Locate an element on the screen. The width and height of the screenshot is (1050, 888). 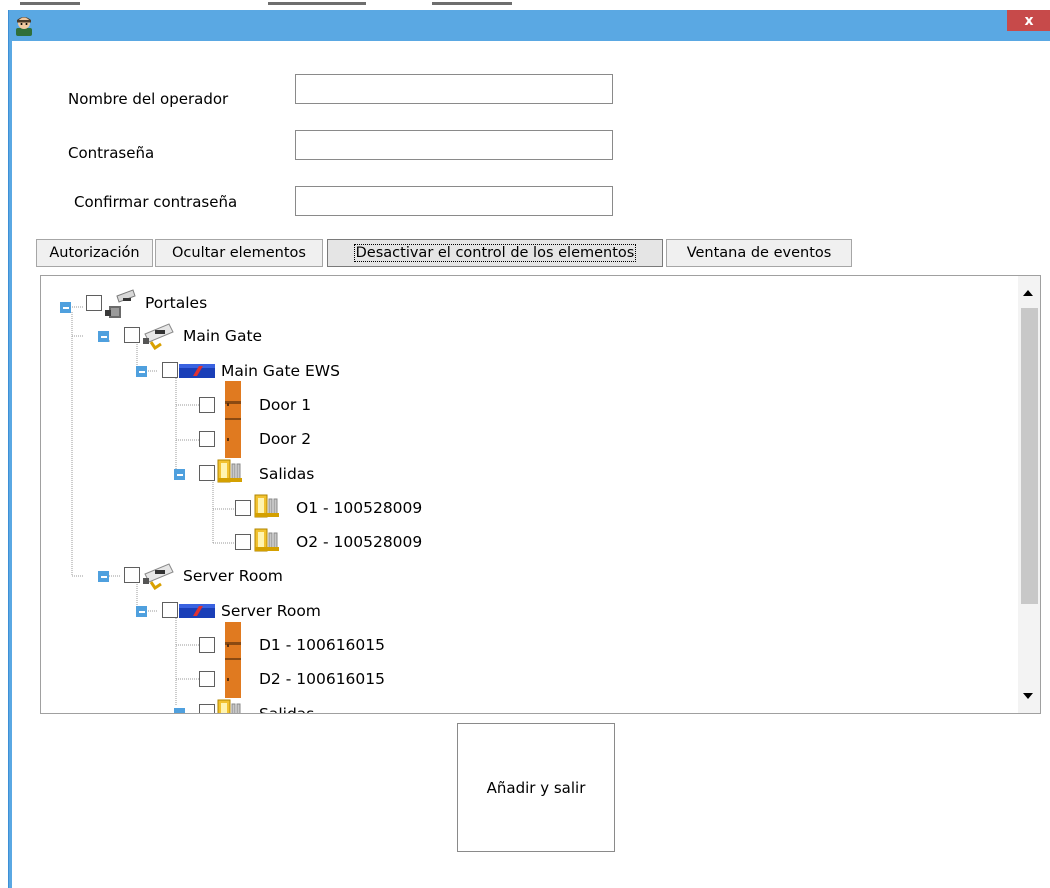
tree-node-label: O2 - 100528009 is located at coordinates (359, 542).